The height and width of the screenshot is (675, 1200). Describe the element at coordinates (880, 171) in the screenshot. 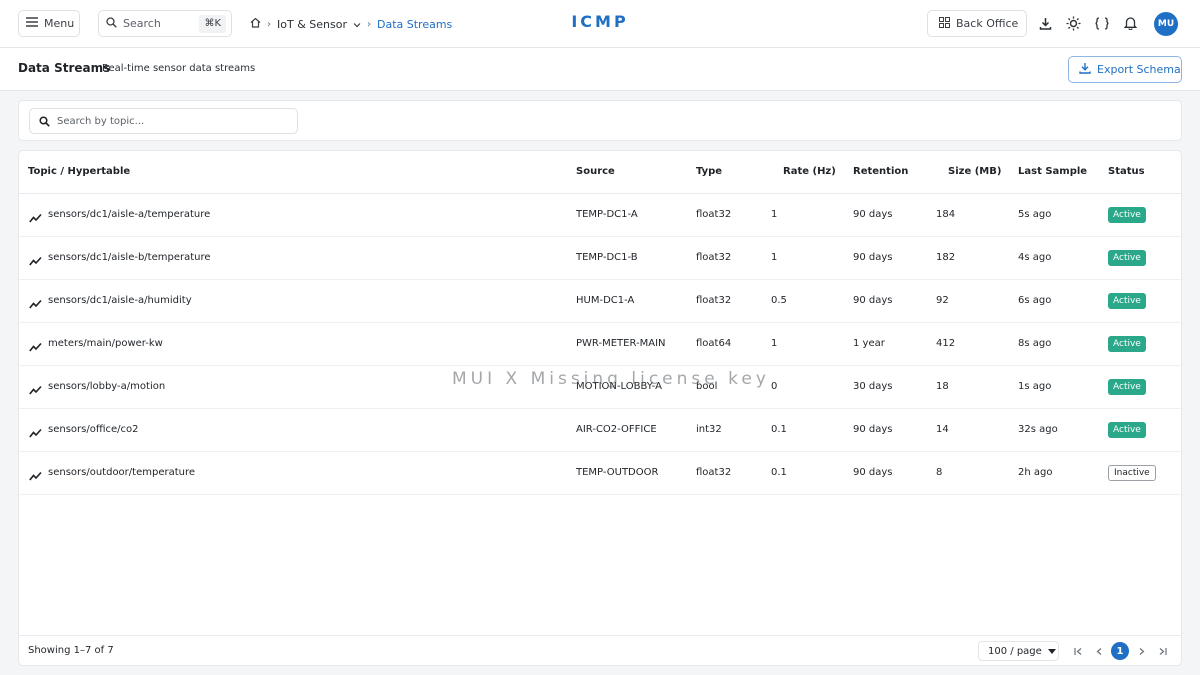

I see `column-header-retention: Retention` at that location.